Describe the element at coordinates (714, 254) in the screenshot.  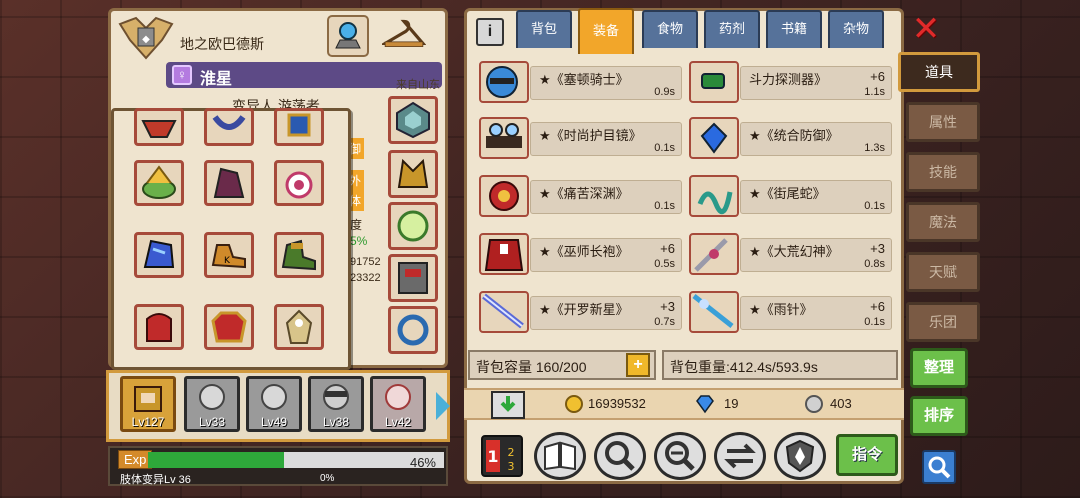
I see `spear-icon` at that location.